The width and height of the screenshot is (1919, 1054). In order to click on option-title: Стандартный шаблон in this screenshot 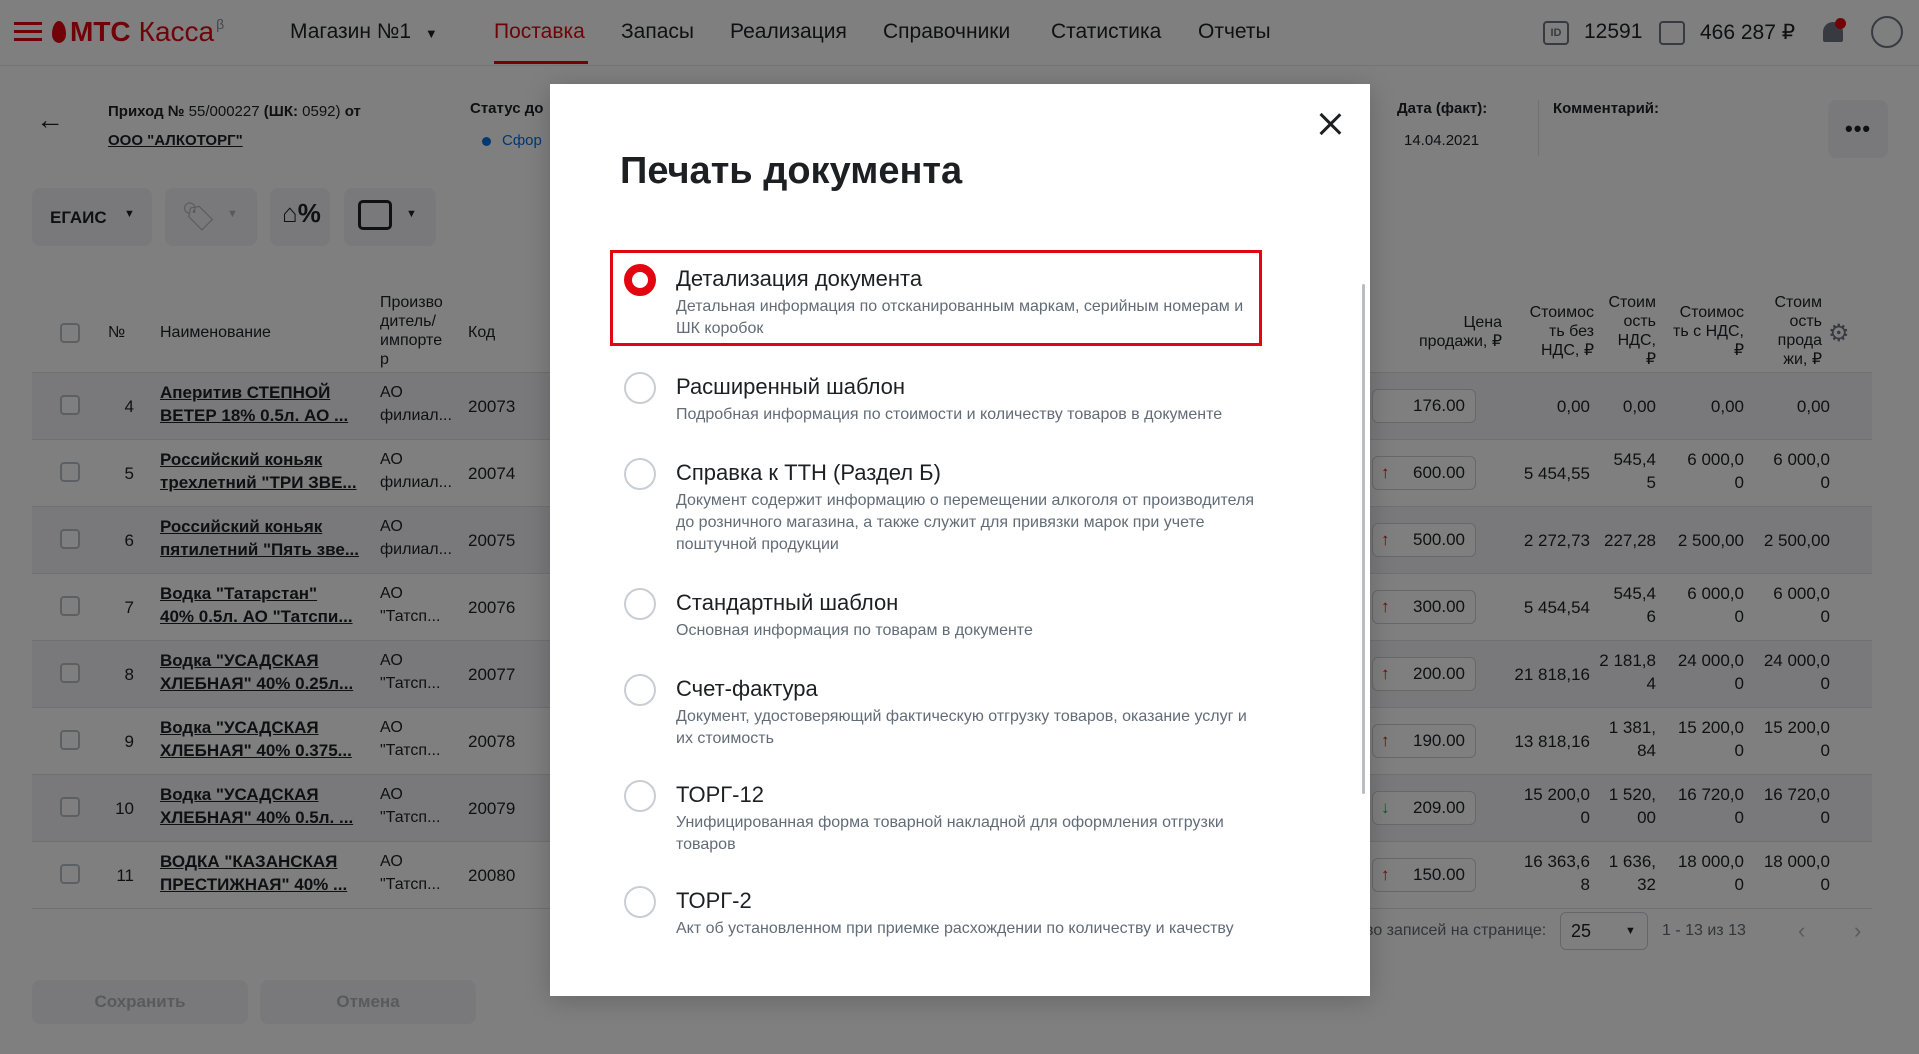, I will do `click(787, 602)`.